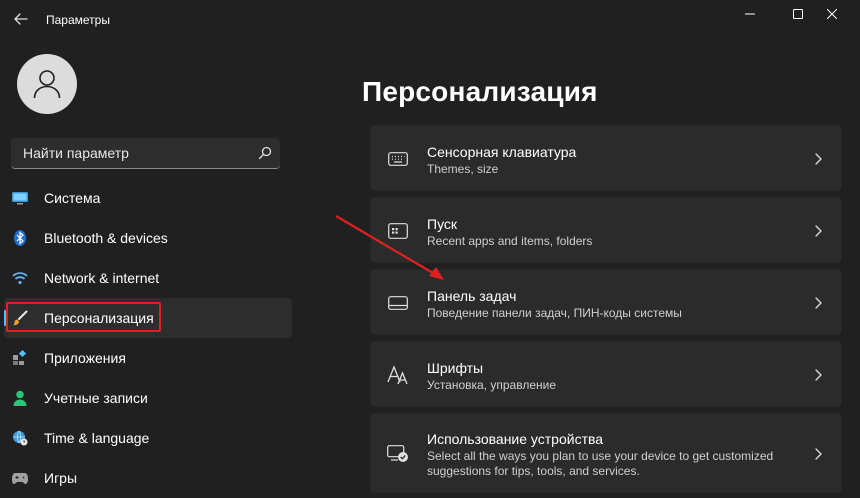  What do you see at coordinates (398, 454) in the screenshot?
I see `device-usage-icon` at bounding box center [398, 454].